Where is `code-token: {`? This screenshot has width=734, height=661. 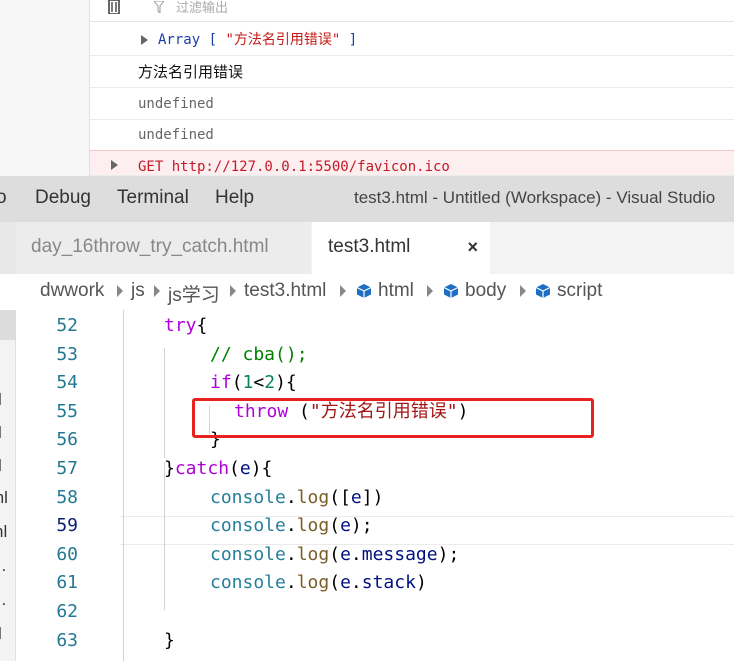
code-token: { is located at coordinates (202, 325).